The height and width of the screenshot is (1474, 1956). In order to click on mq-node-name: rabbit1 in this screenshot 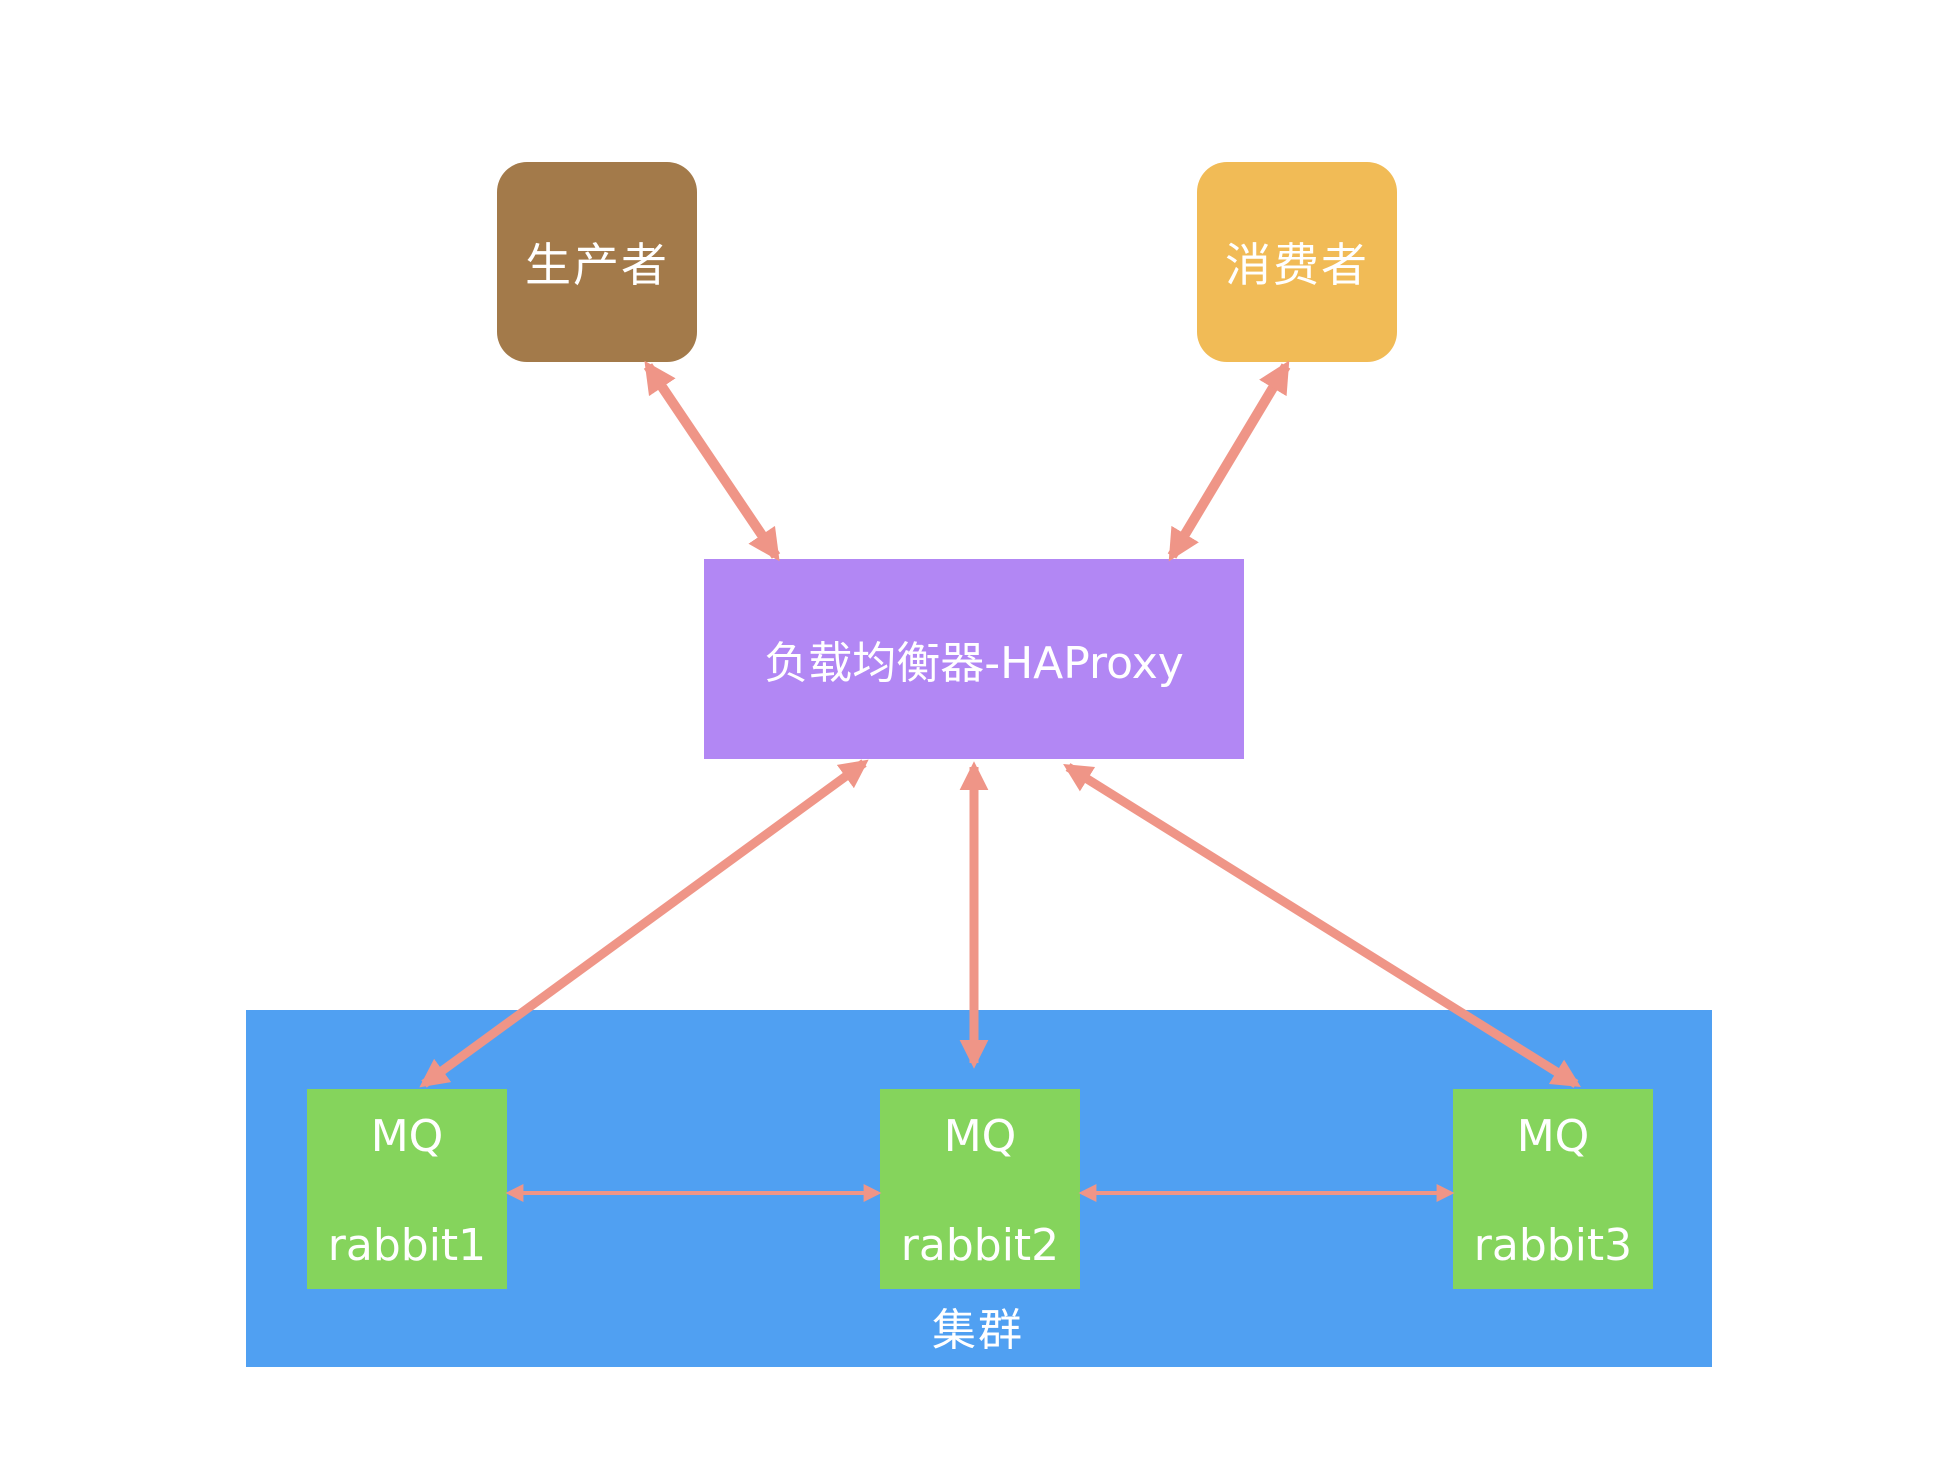, I will do `click(407, 1245)`.